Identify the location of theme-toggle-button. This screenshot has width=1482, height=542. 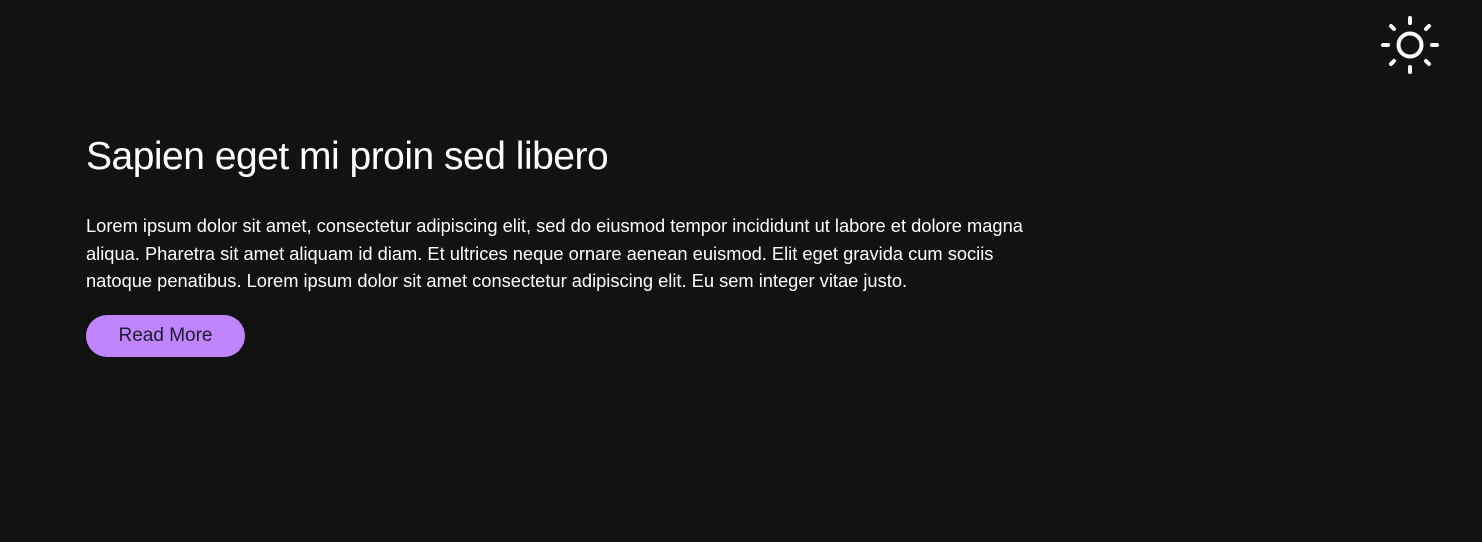
(1410, 45).